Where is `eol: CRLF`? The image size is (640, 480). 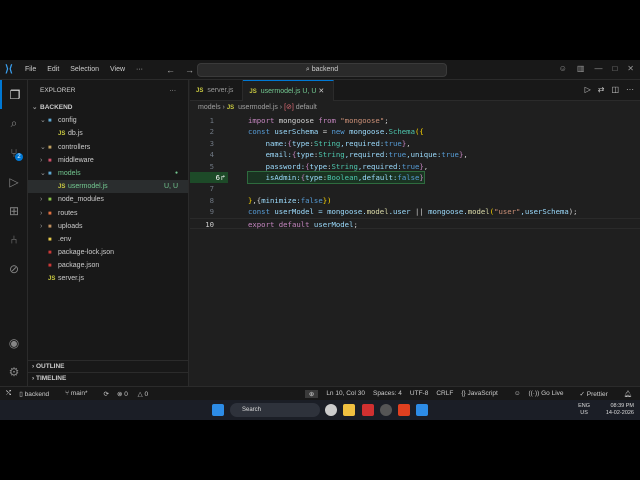
eol: CRLF is located at coordinates (444, 393).